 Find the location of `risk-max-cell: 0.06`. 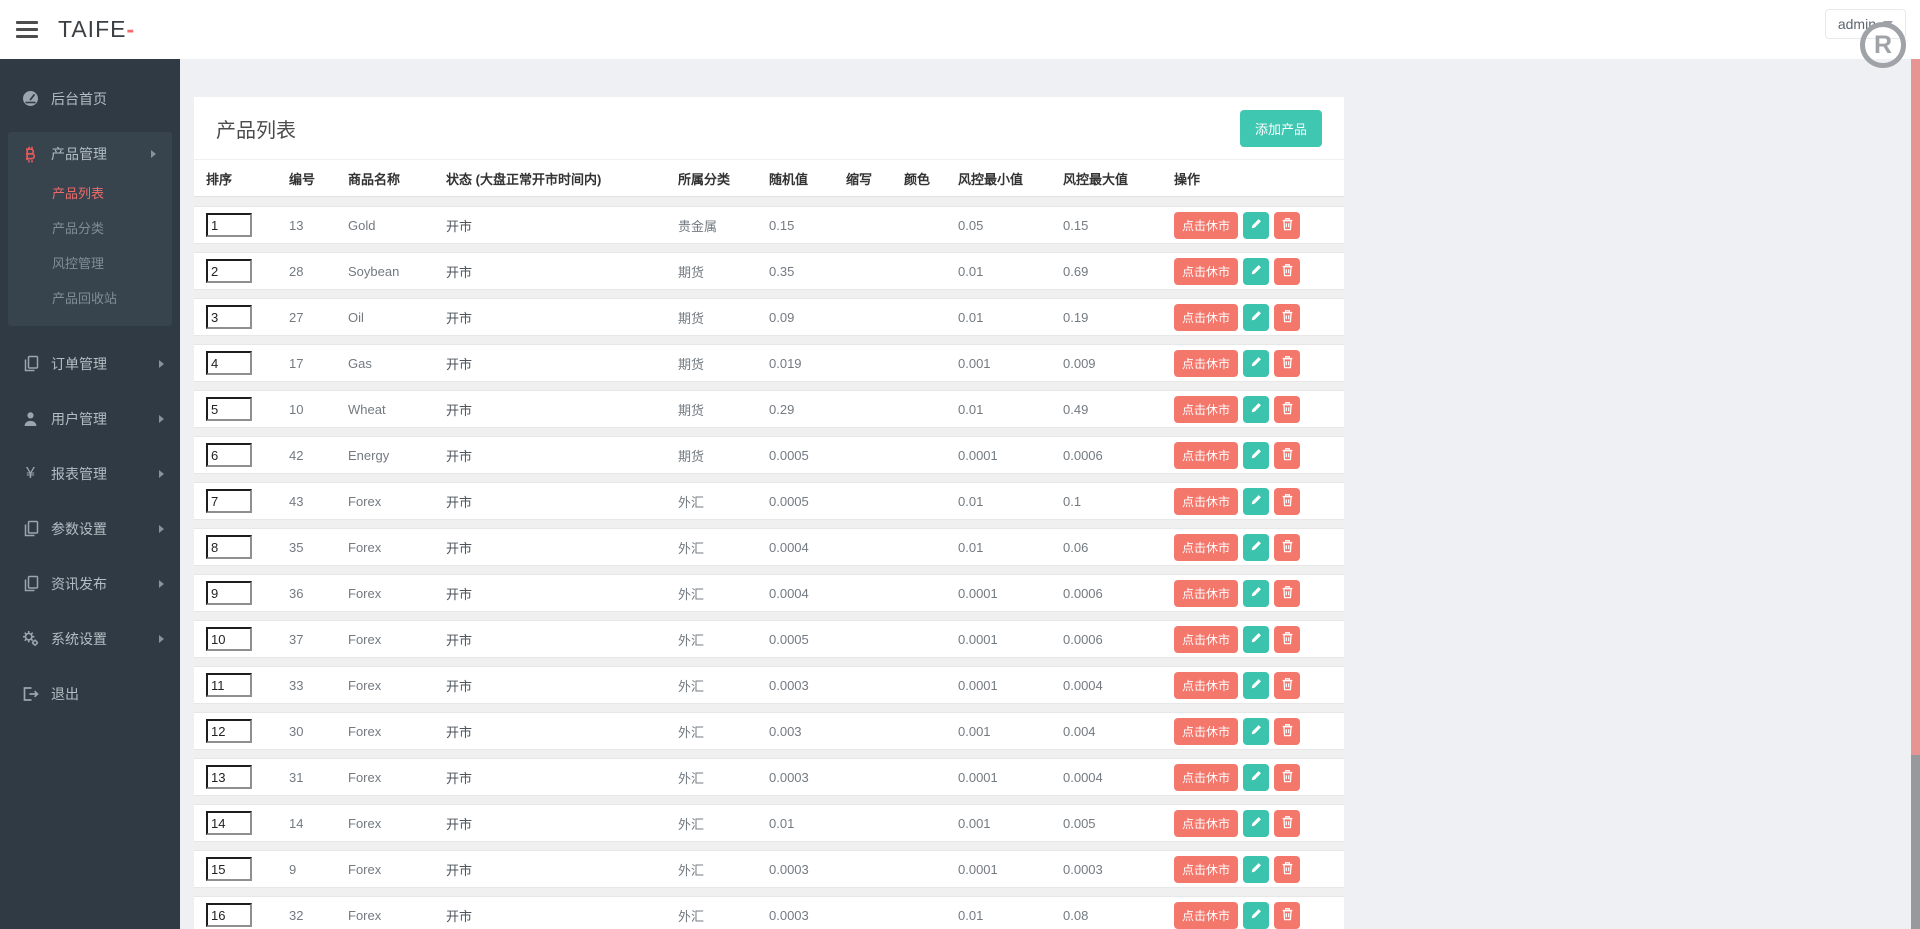

risk-max-cell: 0.06 is located at coordinates (1076, 547).